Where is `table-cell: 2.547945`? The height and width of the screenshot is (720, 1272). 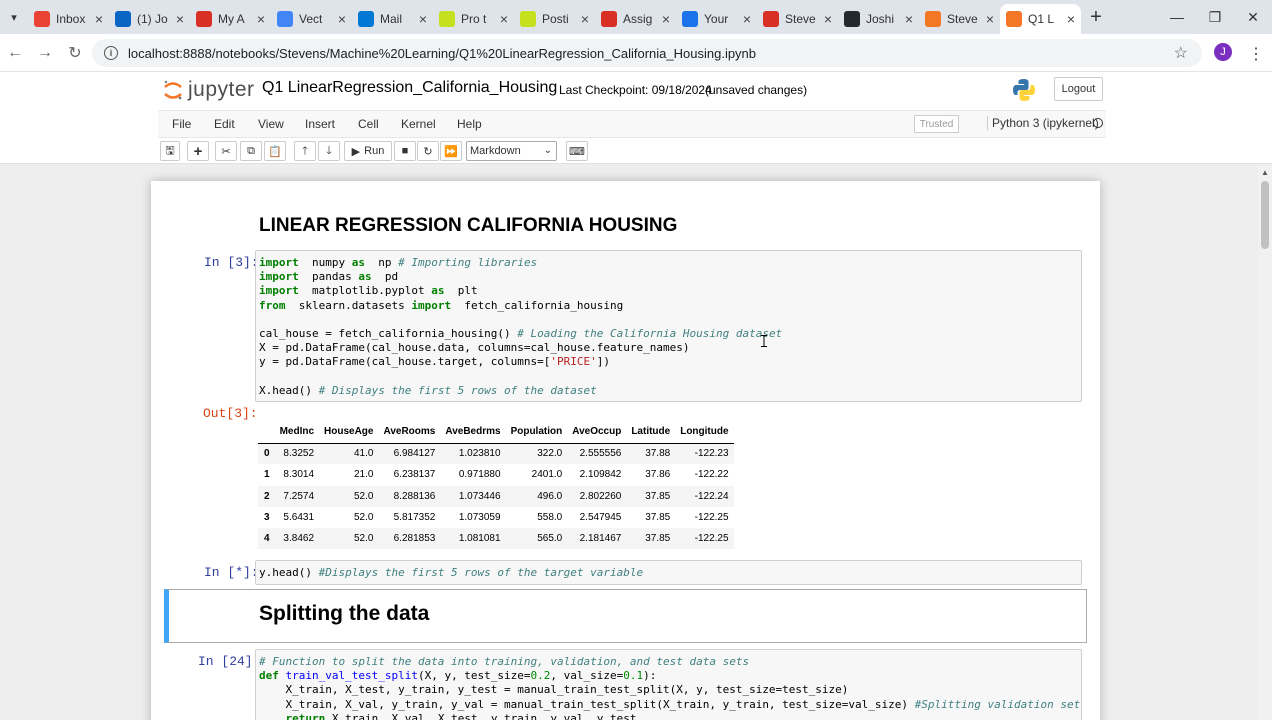 table-cell: 2.547945 is located at coordinates (600, 518).